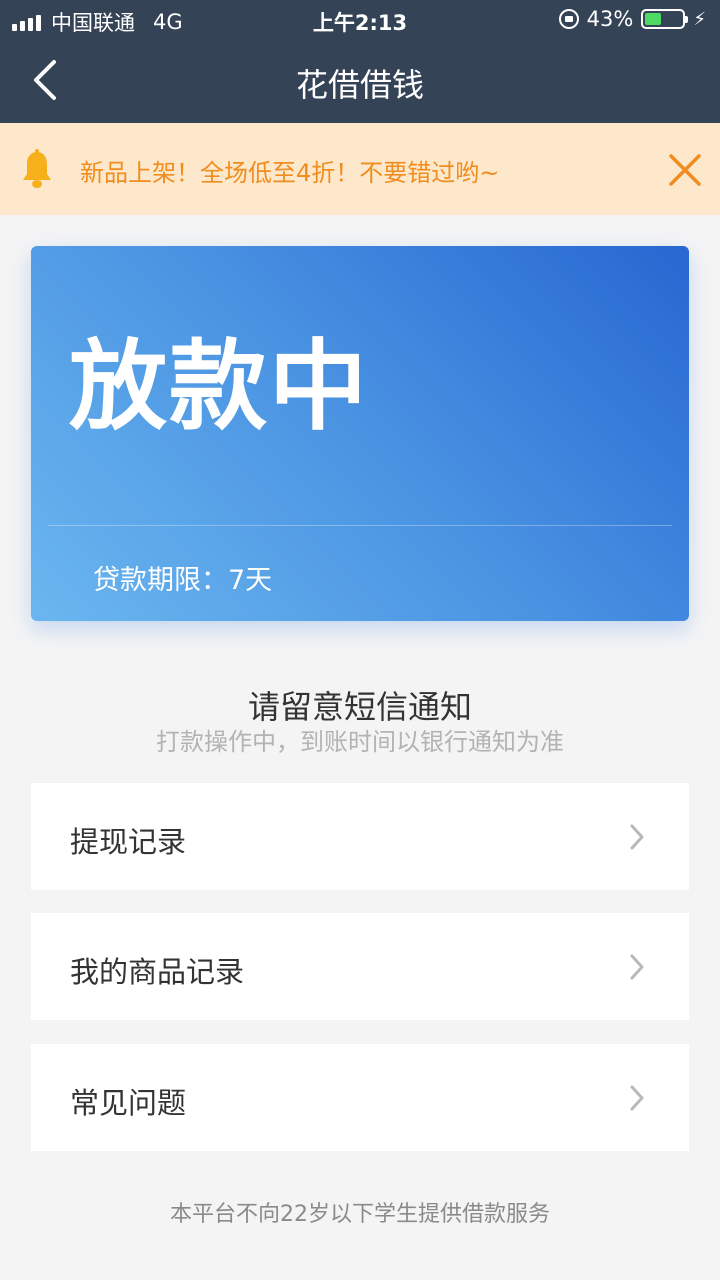  I want to click on close-notice-button, so click(685, 170).